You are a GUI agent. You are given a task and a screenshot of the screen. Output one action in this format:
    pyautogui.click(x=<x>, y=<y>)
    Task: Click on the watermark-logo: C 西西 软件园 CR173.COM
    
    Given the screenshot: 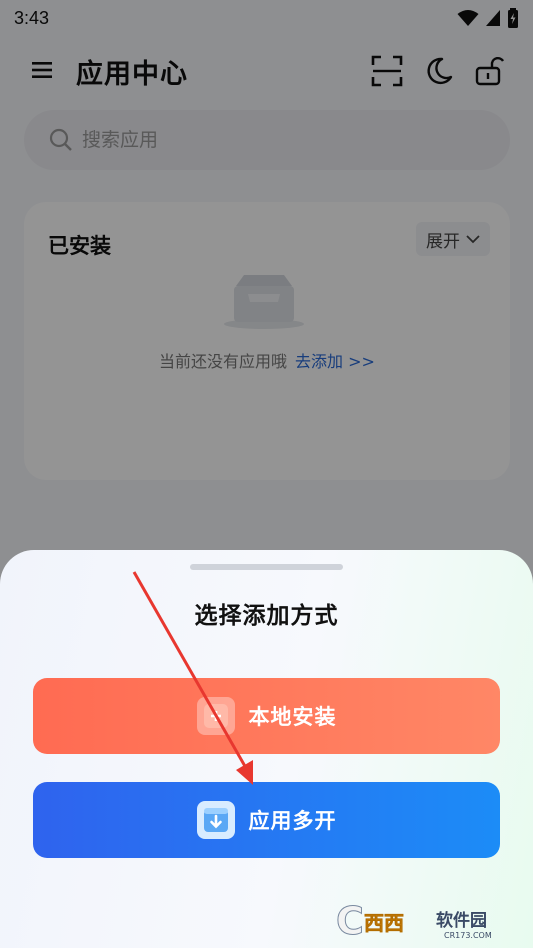 What is the action you would take?
    pyautogui.click(x=414, y=921)
    